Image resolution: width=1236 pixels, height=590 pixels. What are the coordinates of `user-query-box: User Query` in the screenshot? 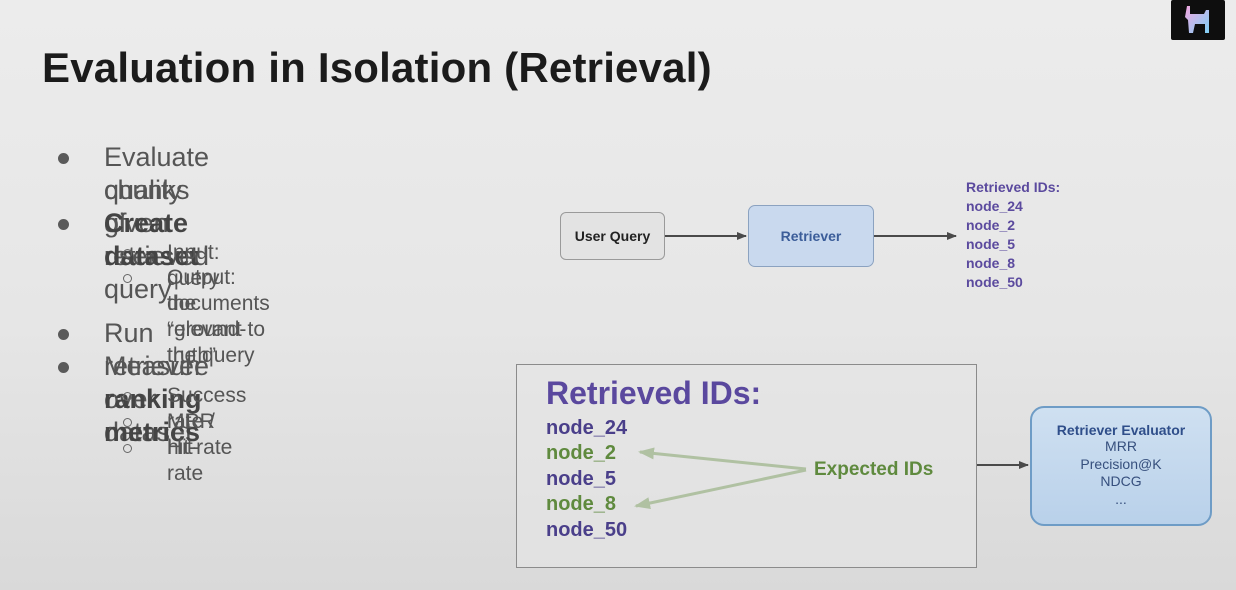 It's located at (612, 236).